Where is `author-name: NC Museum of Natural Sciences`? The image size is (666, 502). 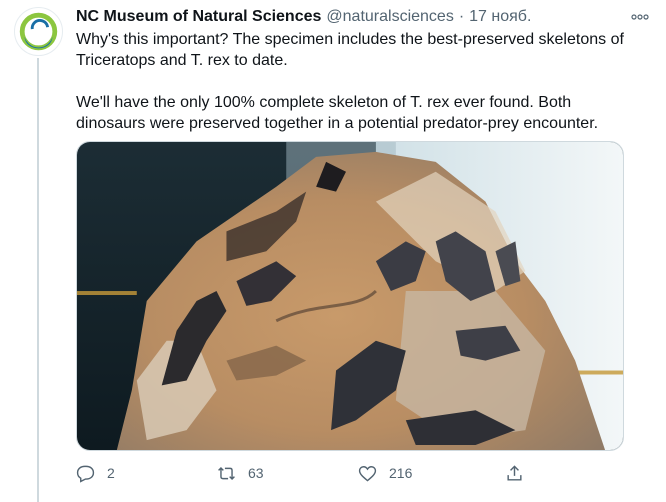
author-name: NC Museum of Natural Sciences is located at coordinates (198, 17).